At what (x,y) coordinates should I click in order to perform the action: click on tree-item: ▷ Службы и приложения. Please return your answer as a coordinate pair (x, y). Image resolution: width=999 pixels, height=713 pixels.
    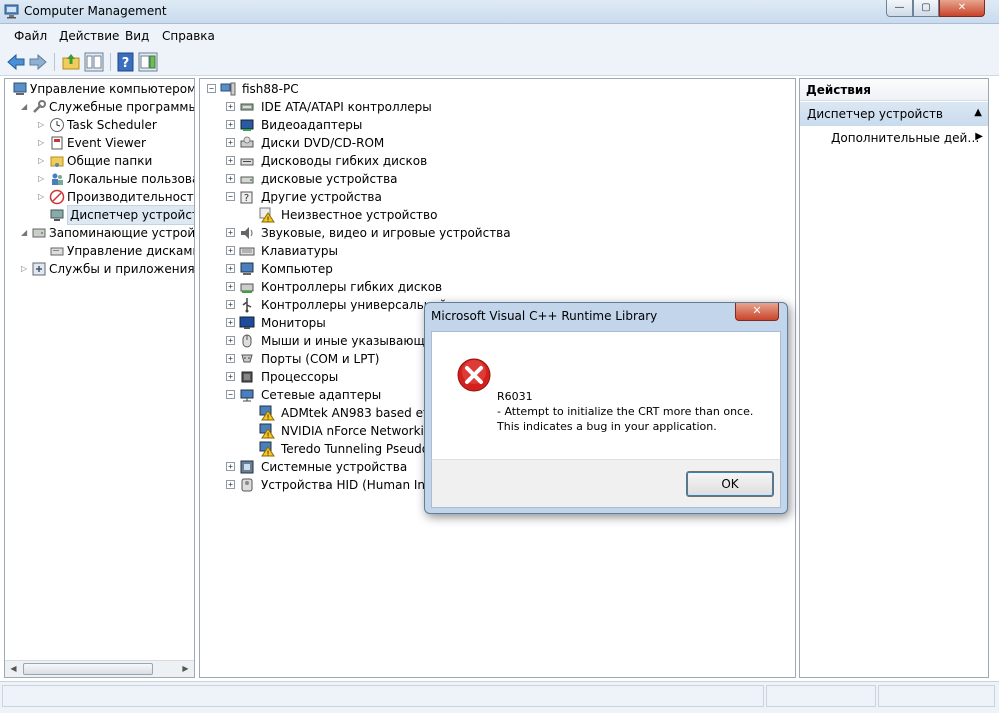
    Looking at the image, I should click on (99, 269).